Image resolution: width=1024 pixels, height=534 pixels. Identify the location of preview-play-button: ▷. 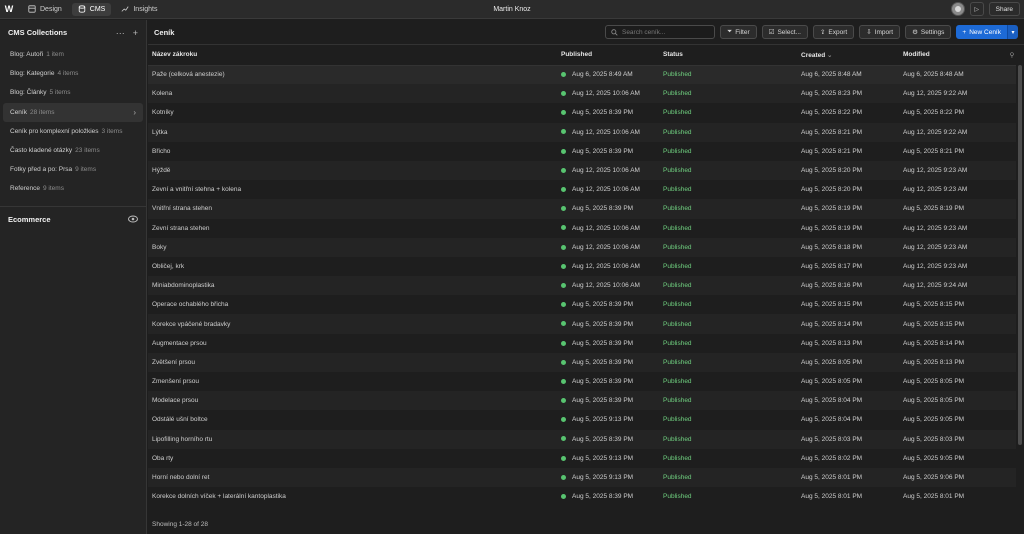
(976, 9).